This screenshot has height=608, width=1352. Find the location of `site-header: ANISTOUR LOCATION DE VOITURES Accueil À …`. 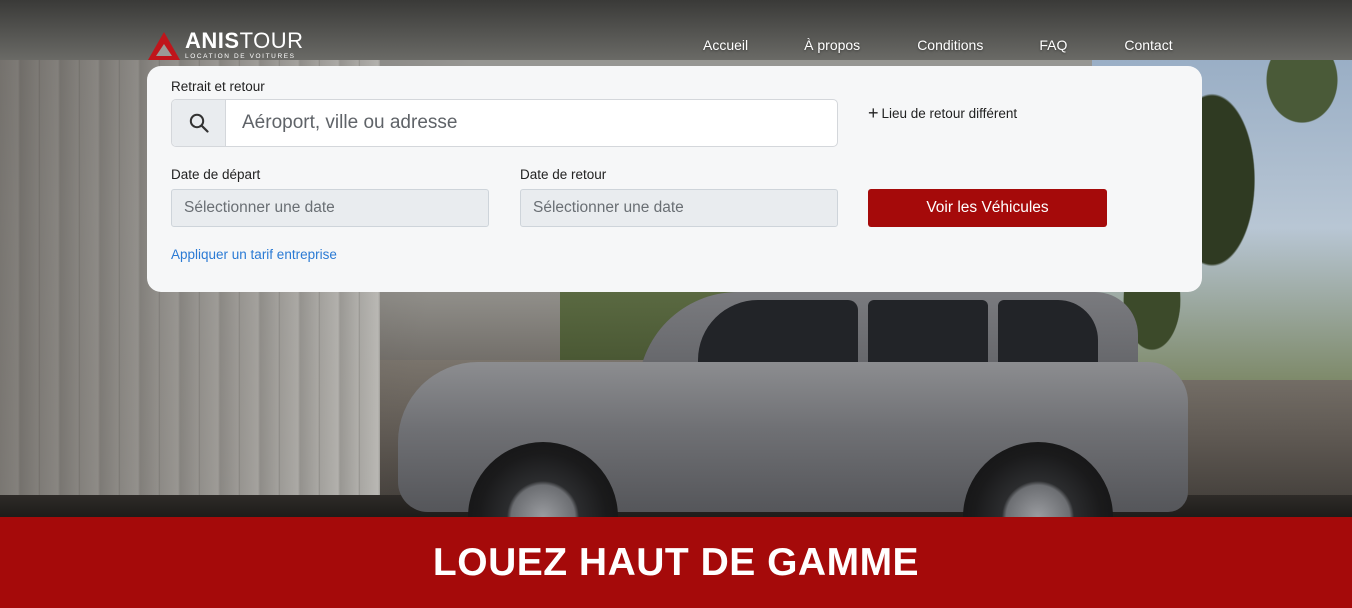

site-header: ANISTOUR LOCATION DE VOITURES Accueil À … is located at coordinates (676, 33).